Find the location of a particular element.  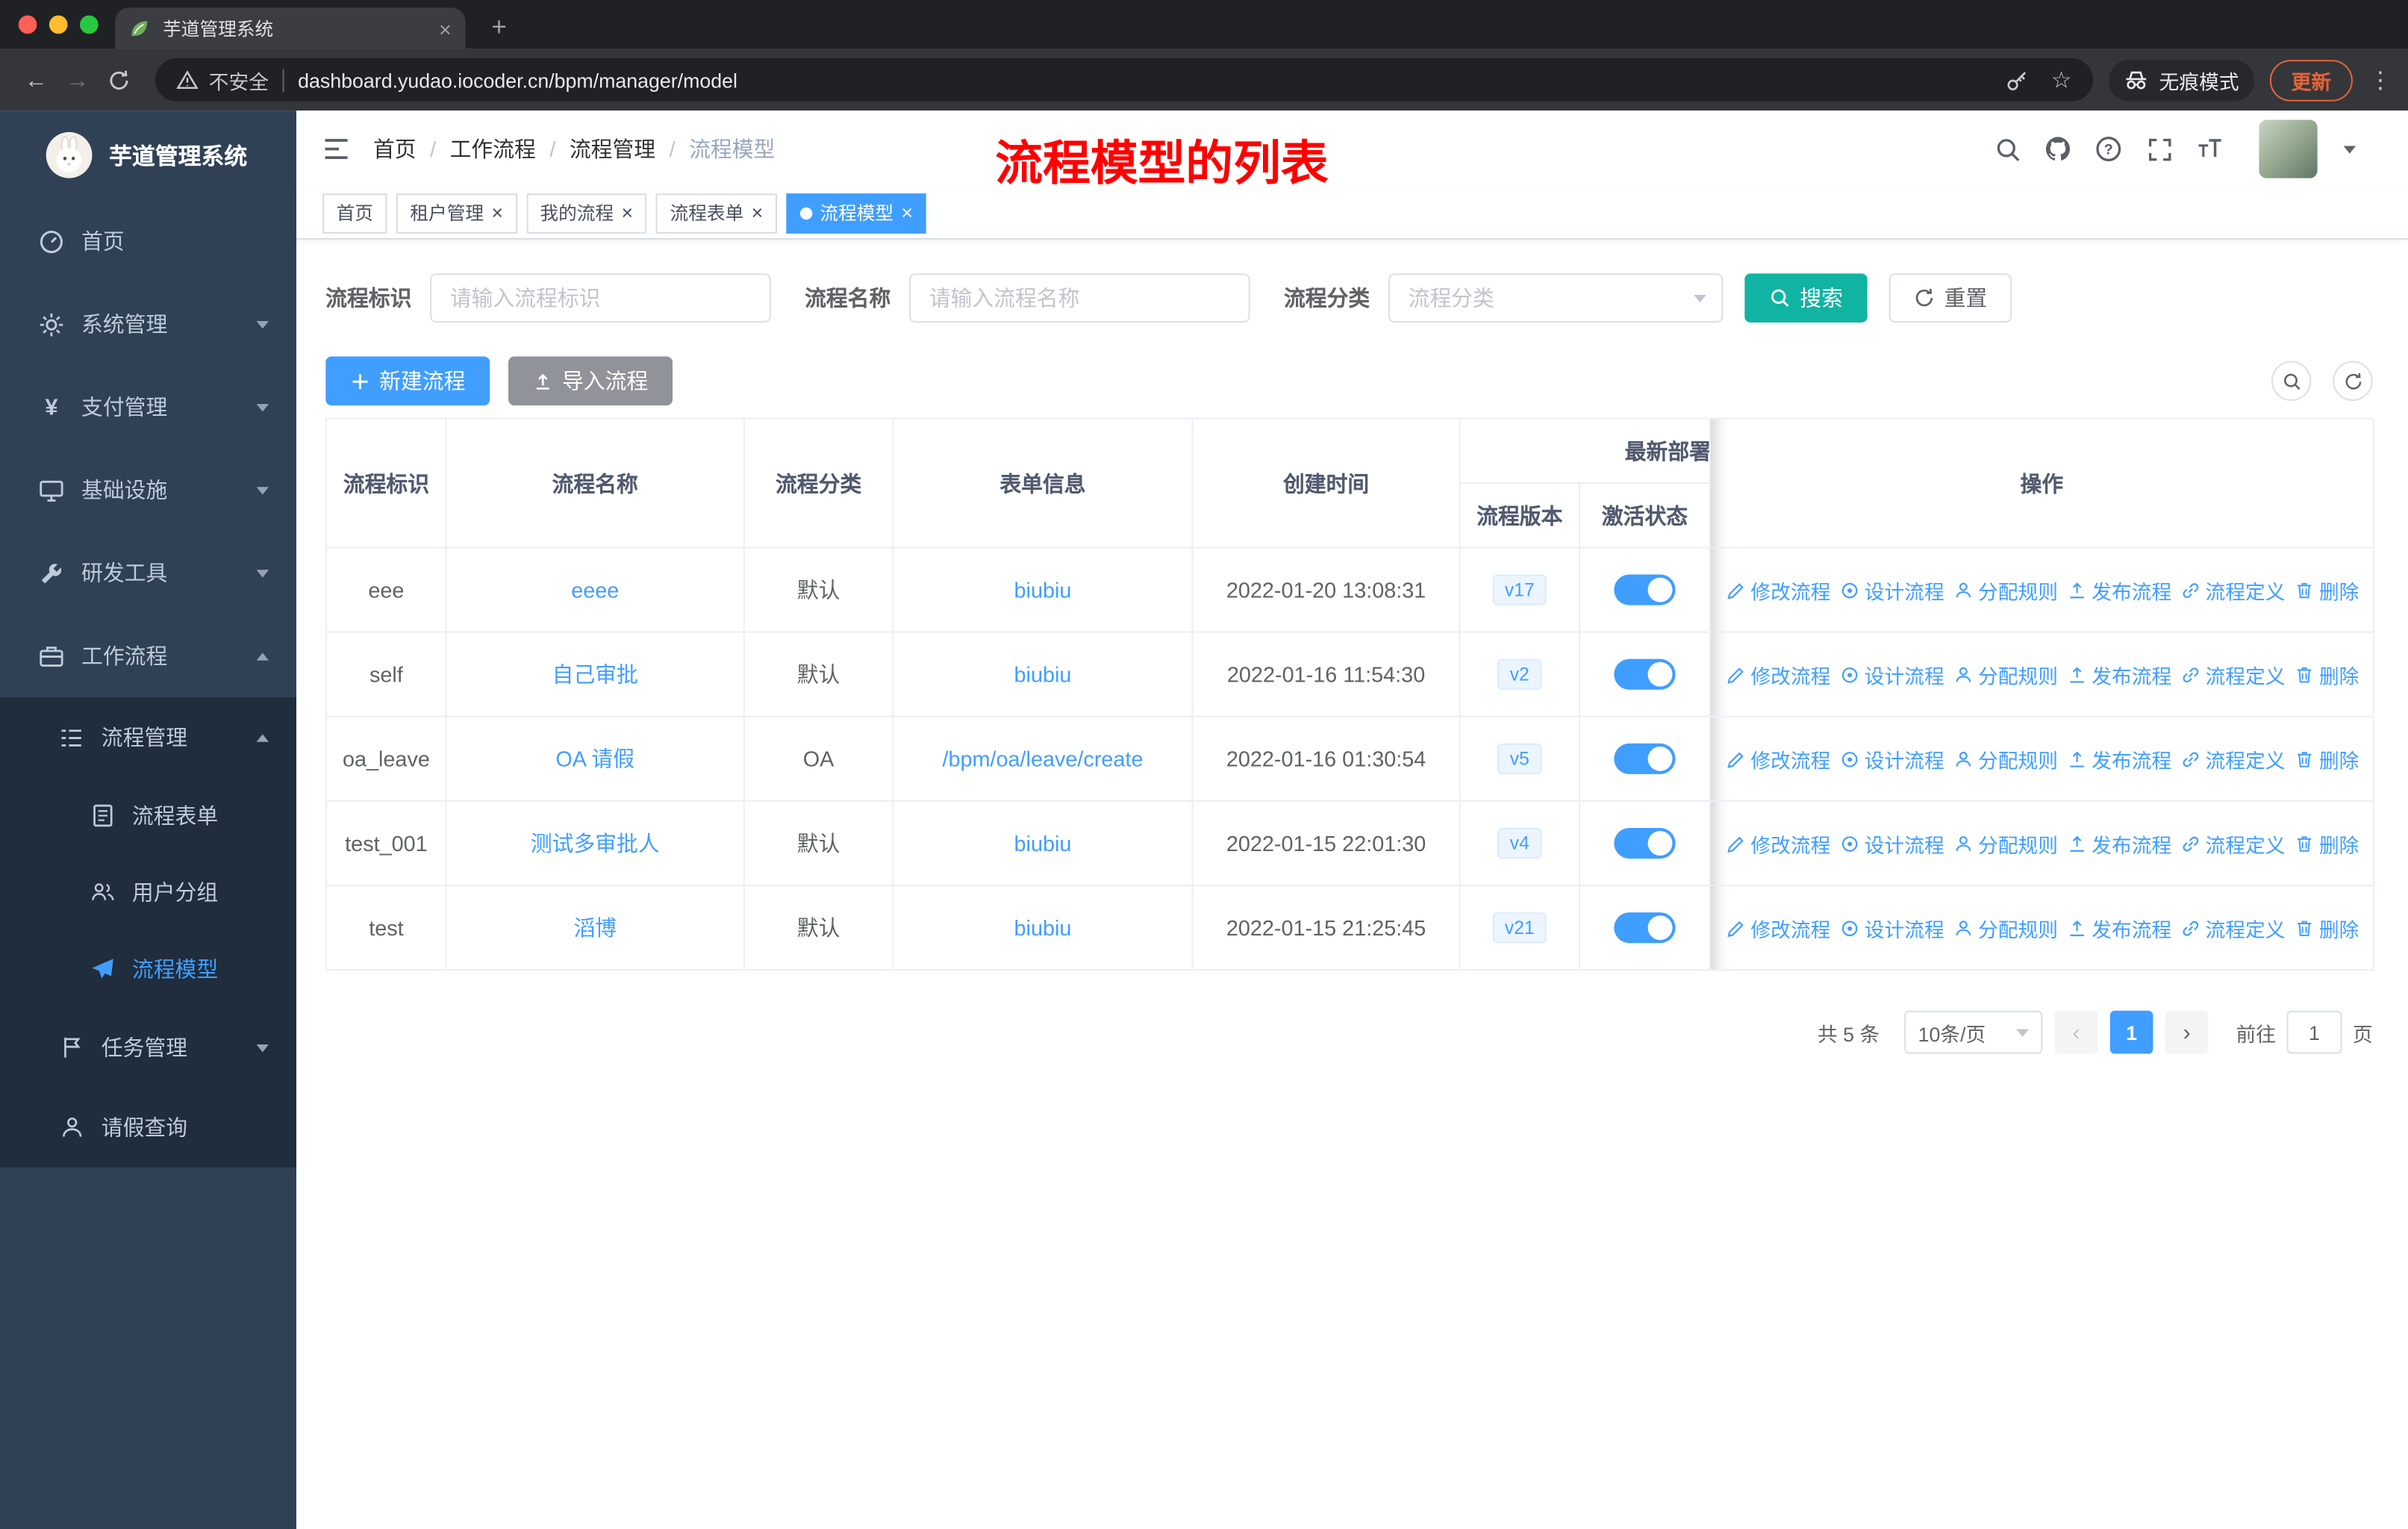

sidebar-item-task-management: 任务管理 is located at coordinates (148, 1048).